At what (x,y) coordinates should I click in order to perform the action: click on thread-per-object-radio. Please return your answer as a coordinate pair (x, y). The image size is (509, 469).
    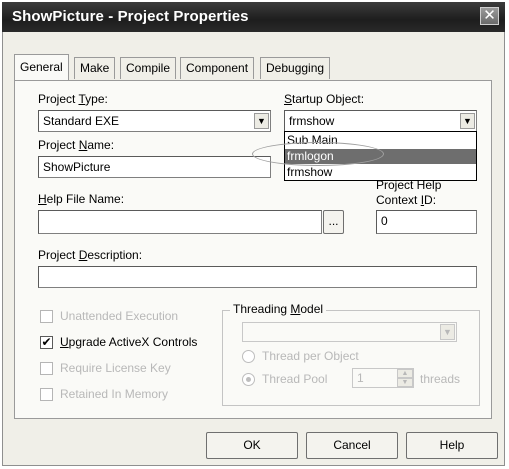
    Looking at the image, I should click on (248, 356).